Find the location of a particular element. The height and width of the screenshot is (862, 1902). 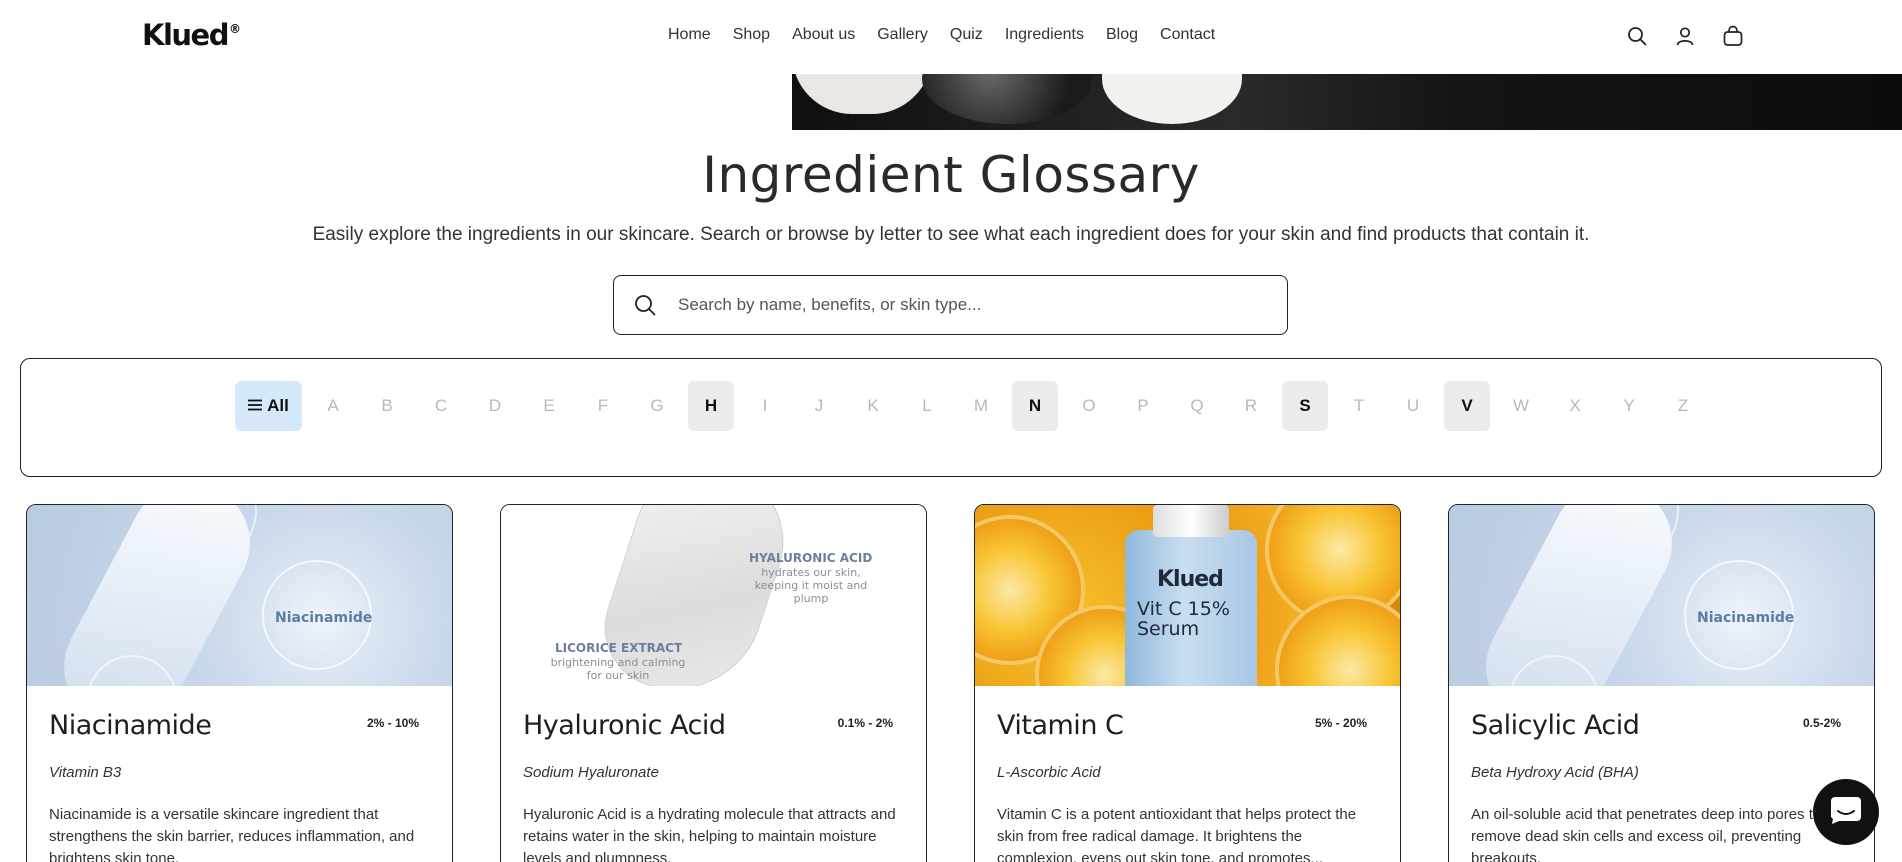

page-title: Ingredient Glossary is located at coordinates (951, 175).